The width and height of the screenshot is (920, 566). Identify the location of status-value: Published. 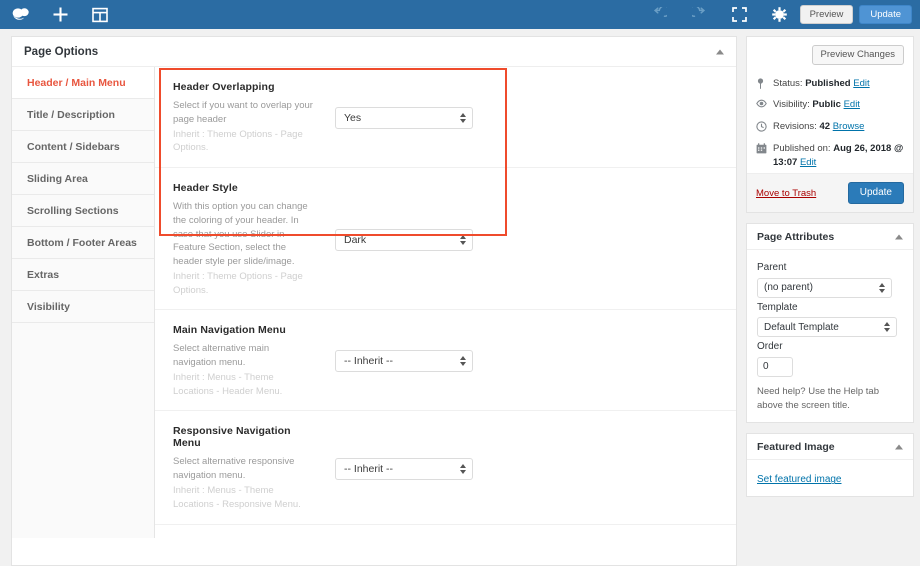
(828, 83).